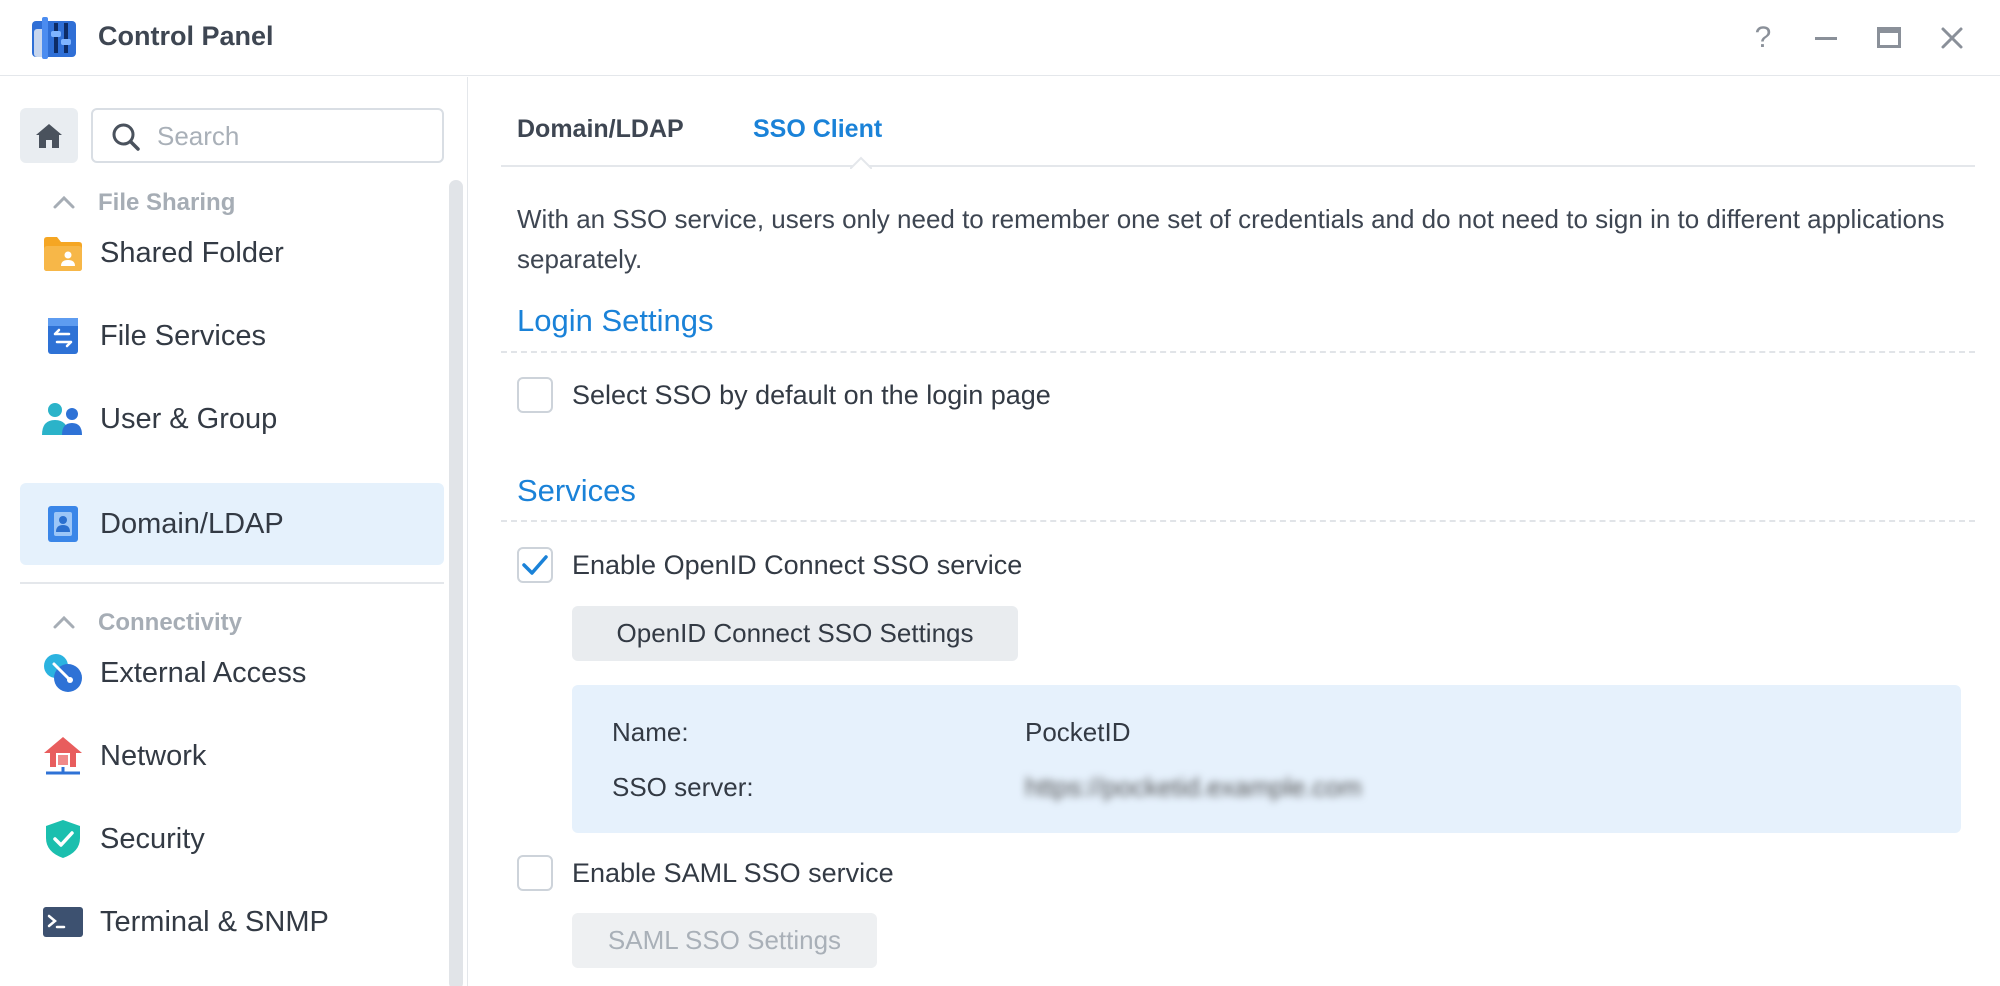  Describe the element at coordinates (232, 839) in the screenshot. I see `sidebar-item-security: Security` at that location.